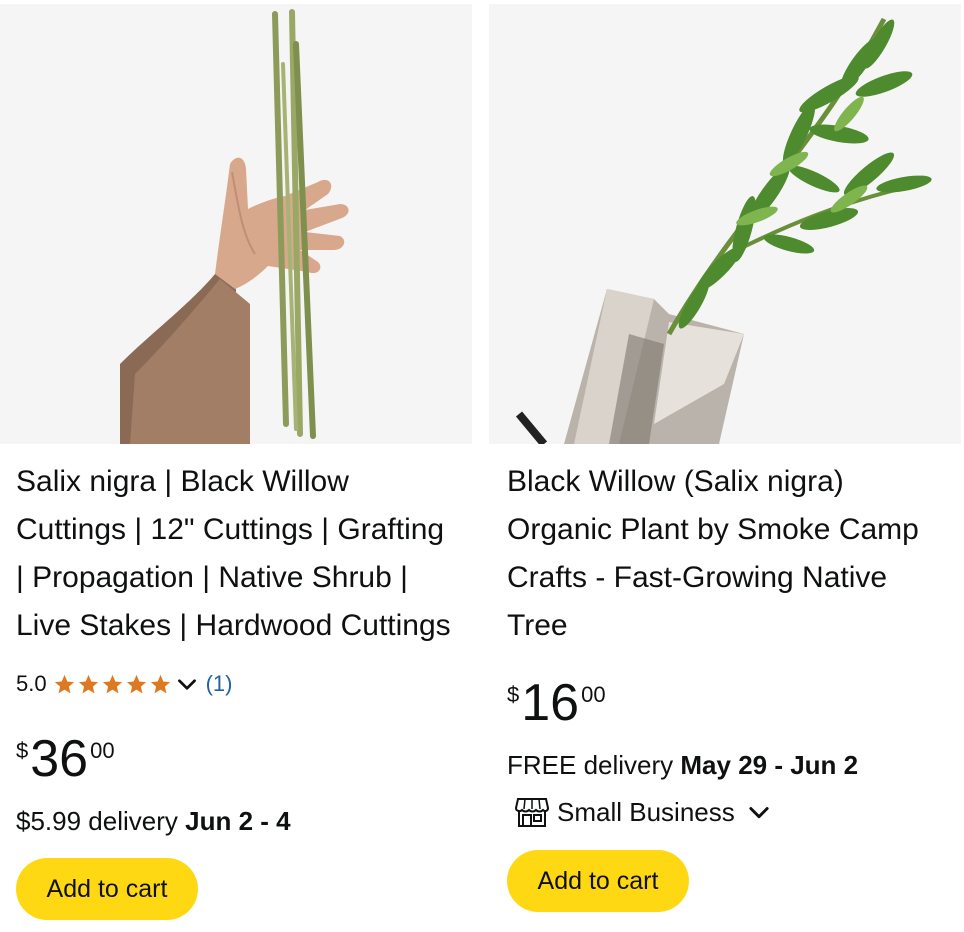 The width and height of the screenshot is (964, 932). I want to click on delivery-date: May 29 - Jun 2, so click(769, 765).